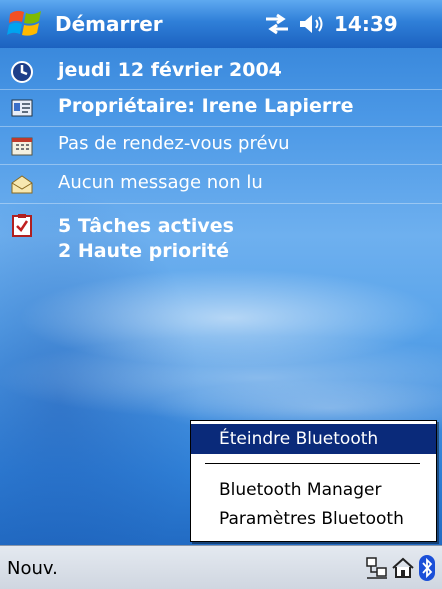  I want to click on menu-item-label: Bluetooth Manager, so click(300, 490).